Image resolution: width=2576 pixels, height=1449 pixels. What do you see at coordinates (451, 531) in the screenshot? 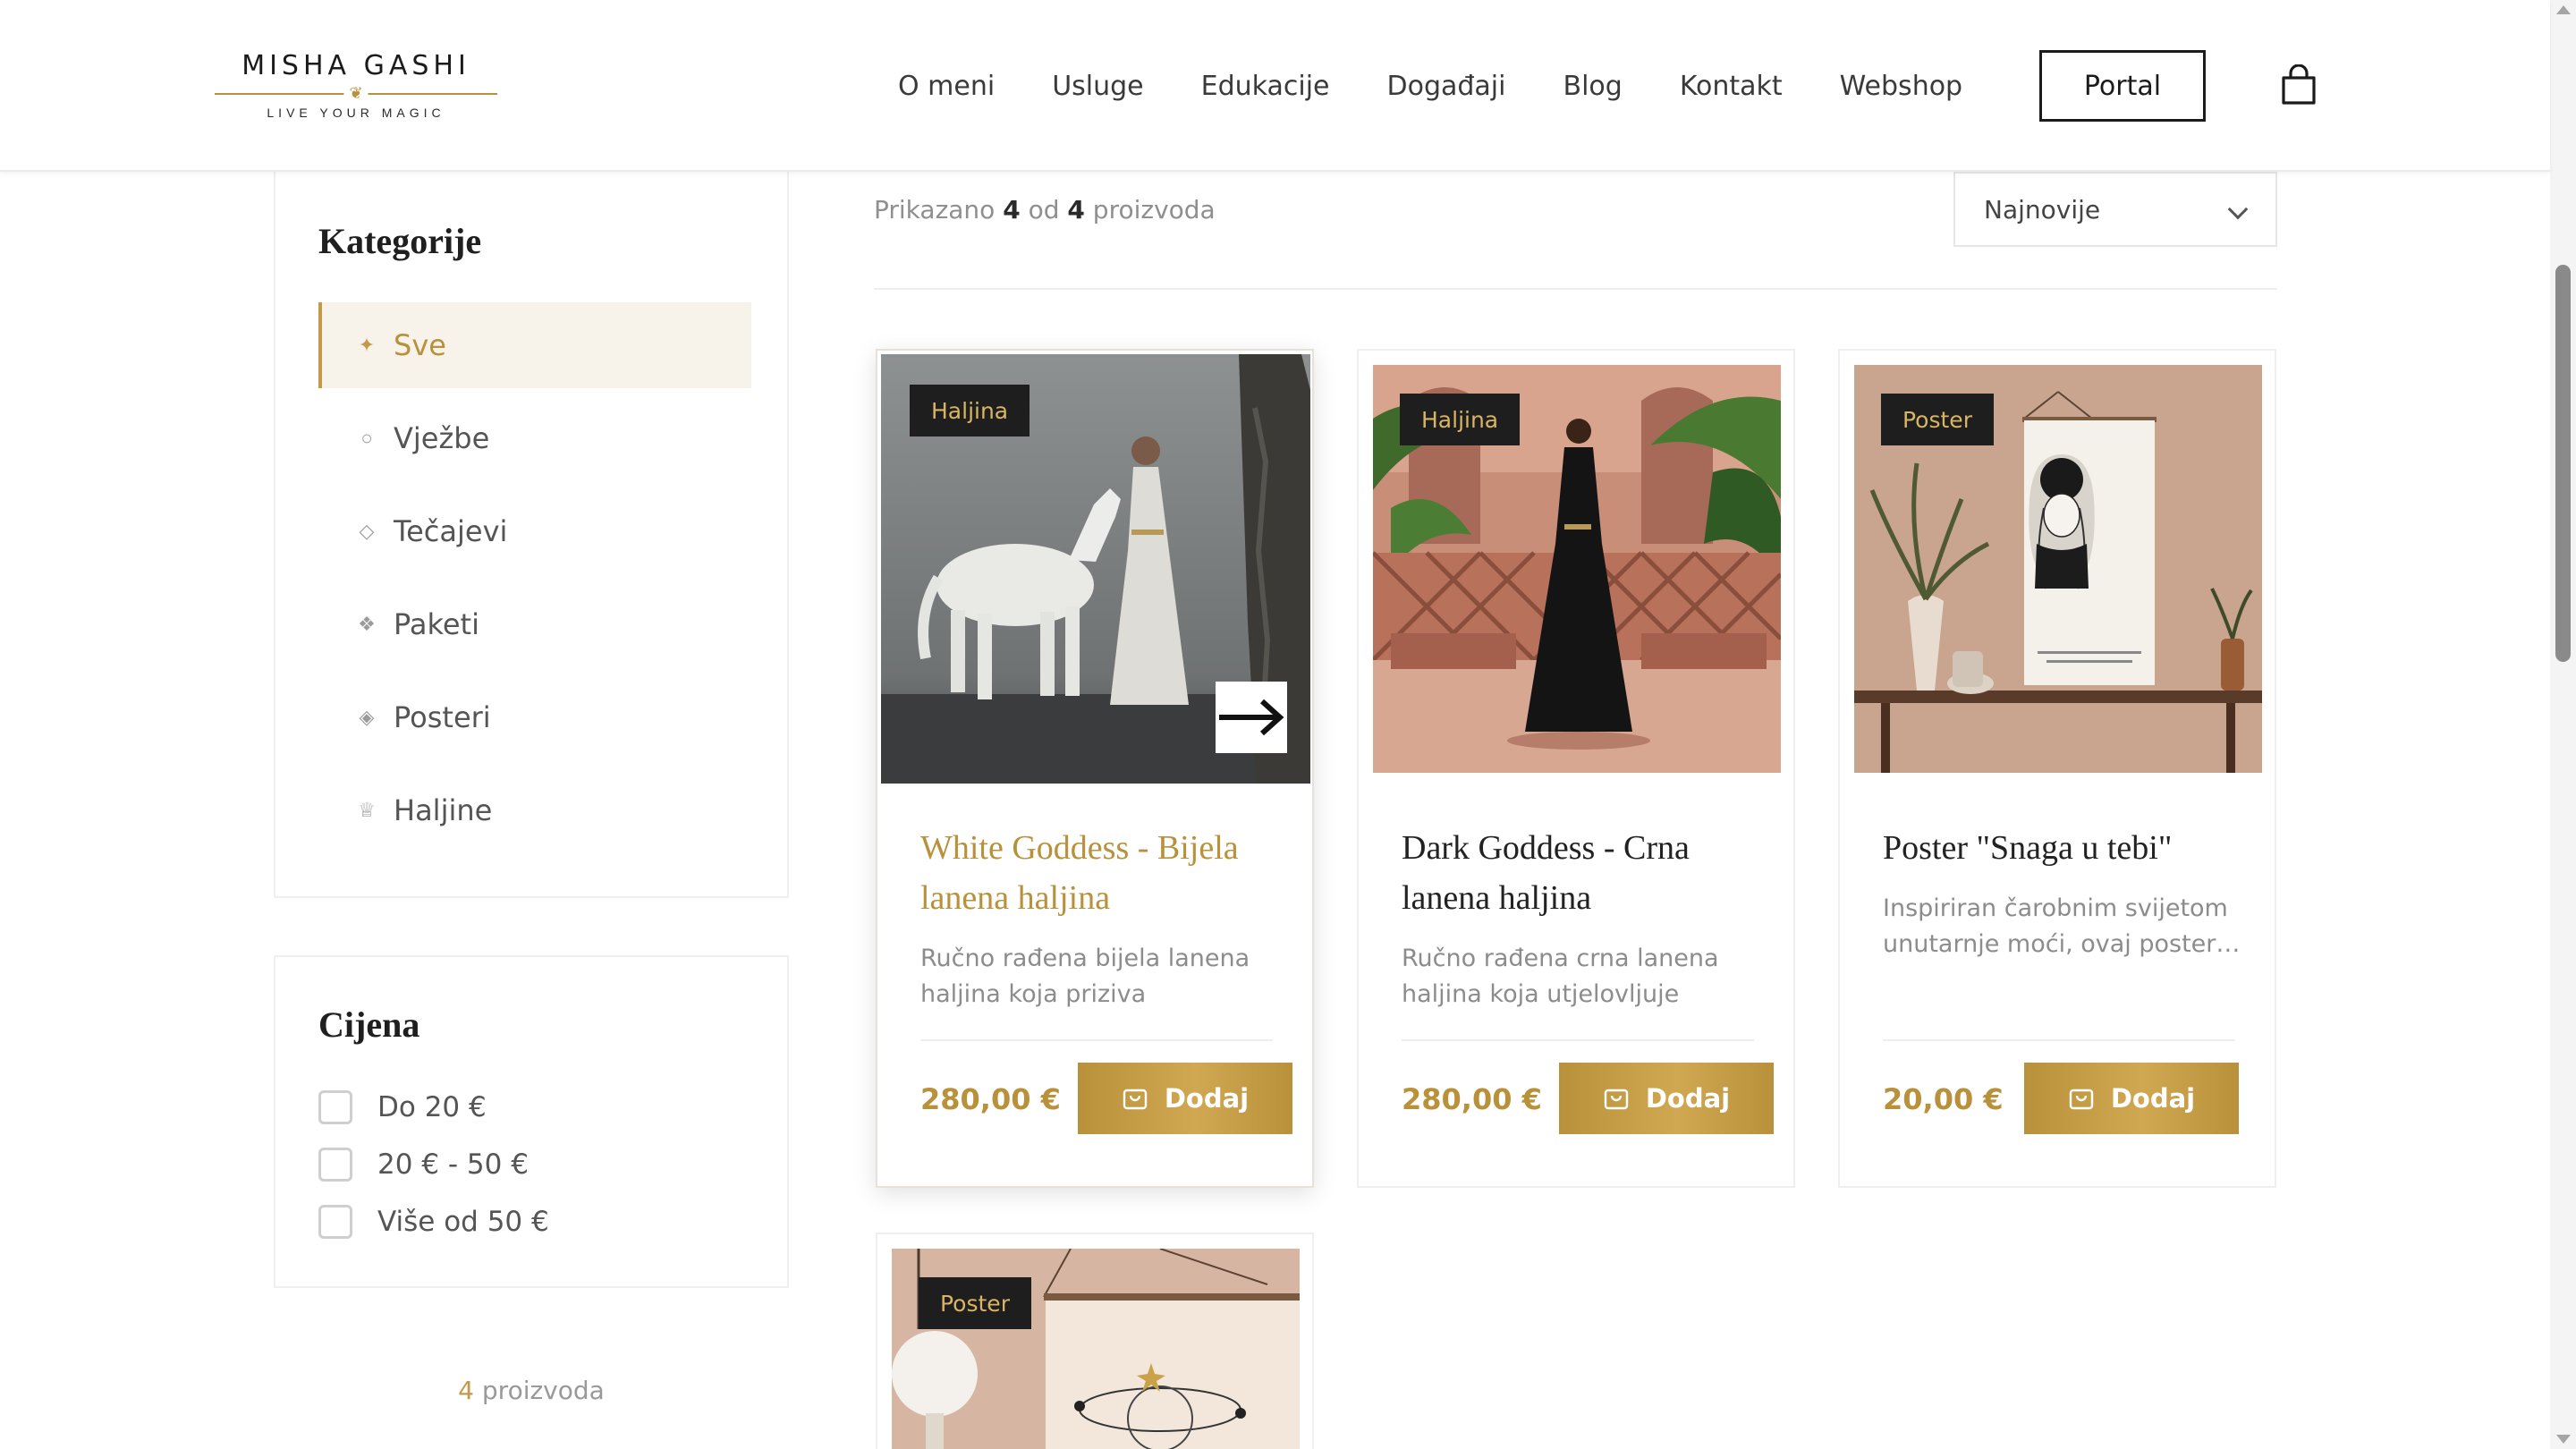
I see `category-label: Tečajevi` at bounding box center [451, 531].